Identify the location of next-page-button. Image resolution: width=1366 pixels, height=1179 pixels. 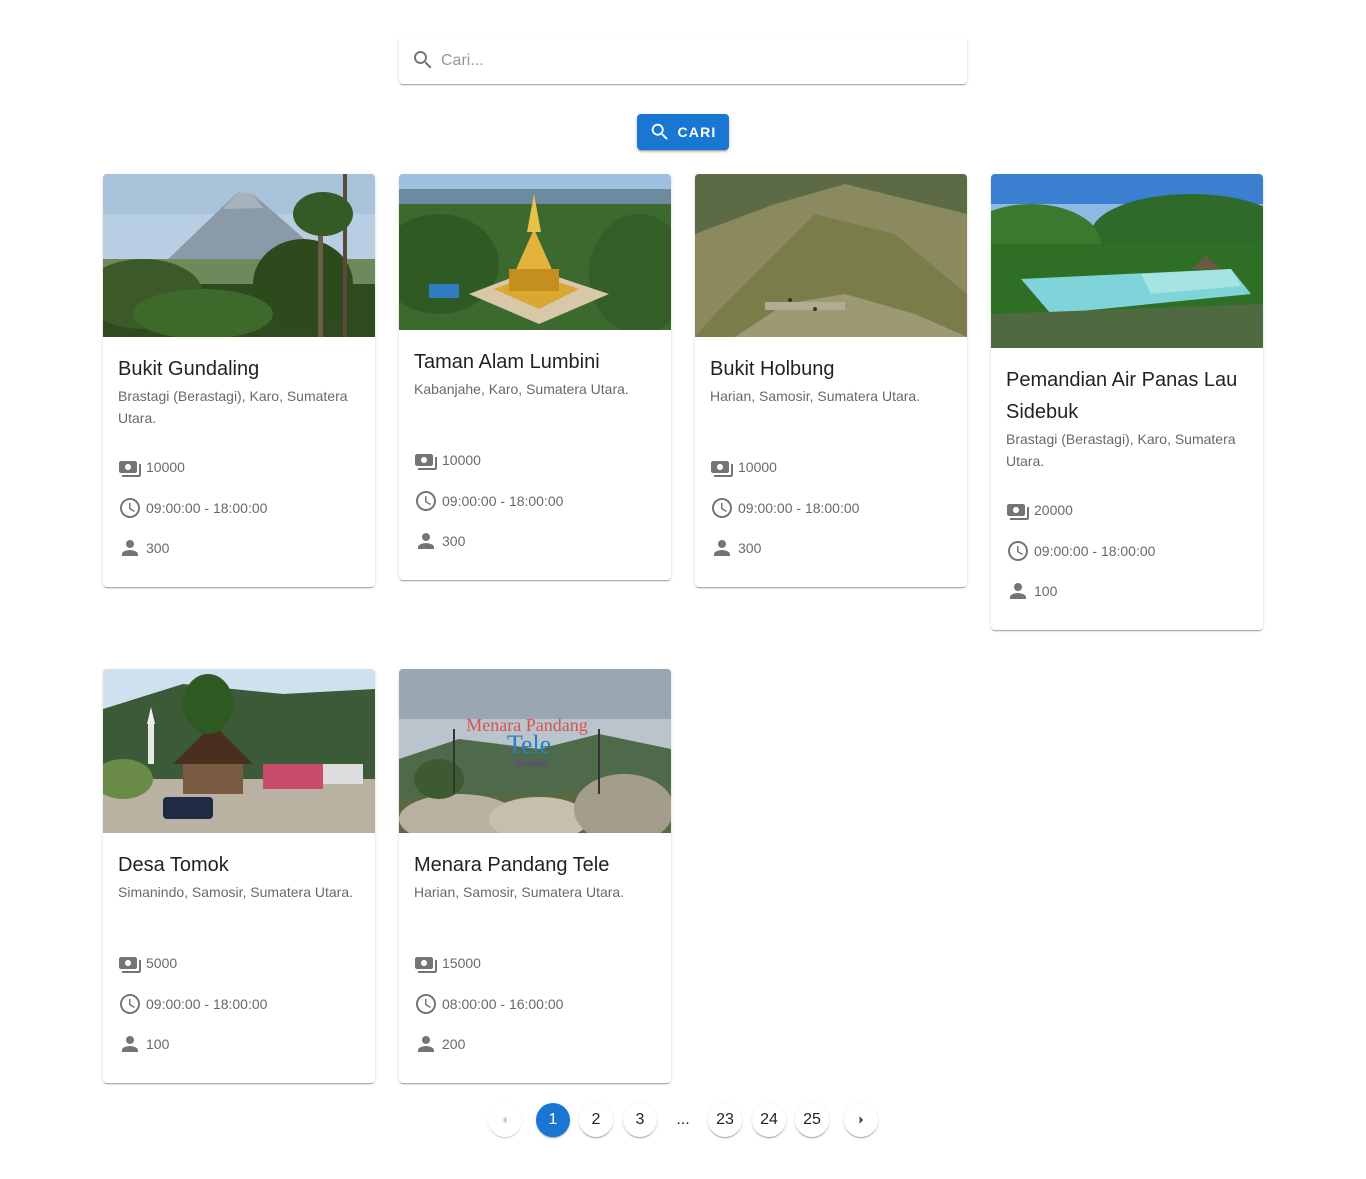
(861, 1120).